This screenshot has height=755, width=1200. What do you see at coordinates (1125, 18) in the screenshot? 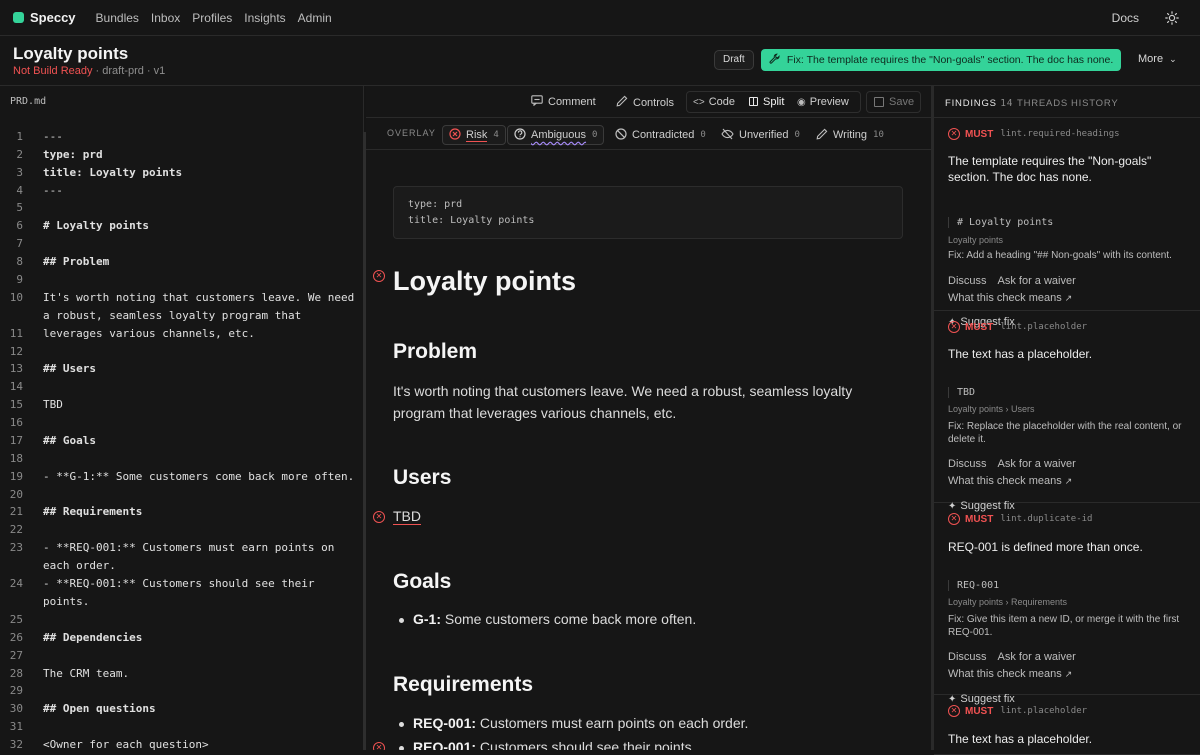
I see `docs-link: Docs` at bounding box center [1125, 18].